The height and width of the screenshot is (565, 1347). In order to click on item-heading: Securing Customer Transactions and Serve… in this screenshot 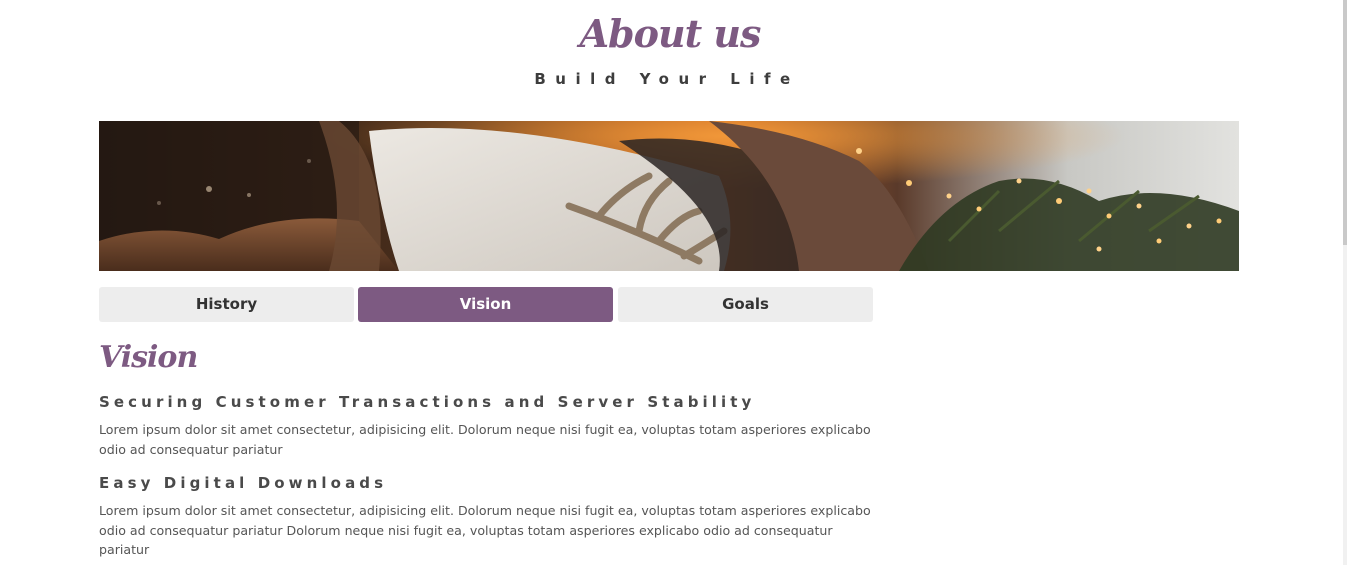, I will do `click(427, 402)`.